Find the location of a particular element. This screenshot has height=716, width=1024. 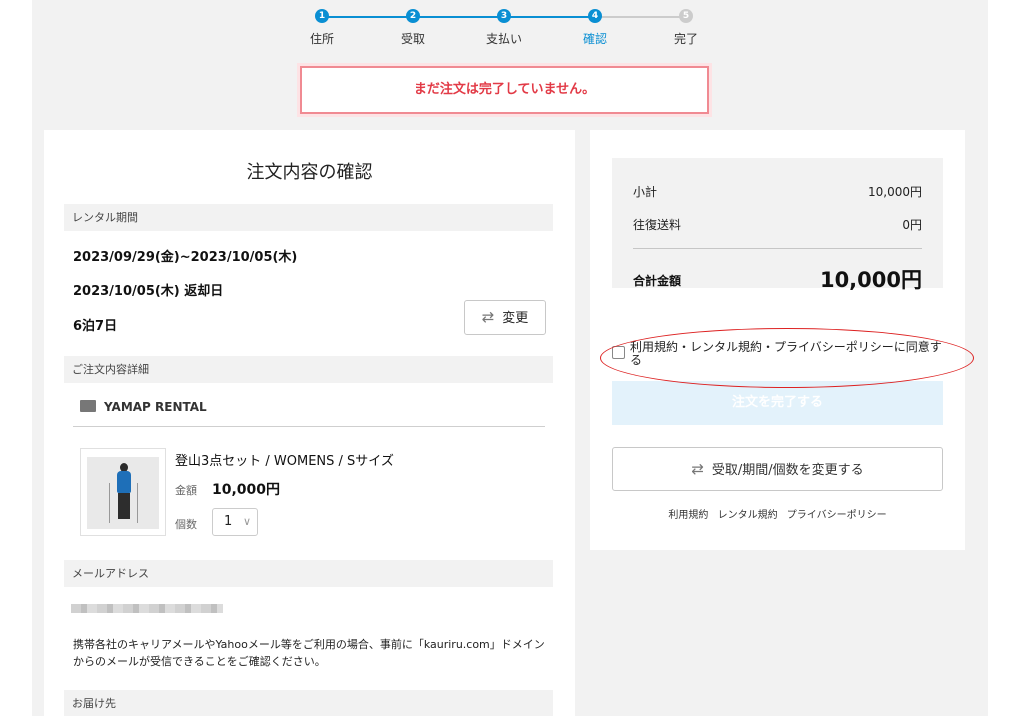

masked-email is located at coordinates (147, 608).